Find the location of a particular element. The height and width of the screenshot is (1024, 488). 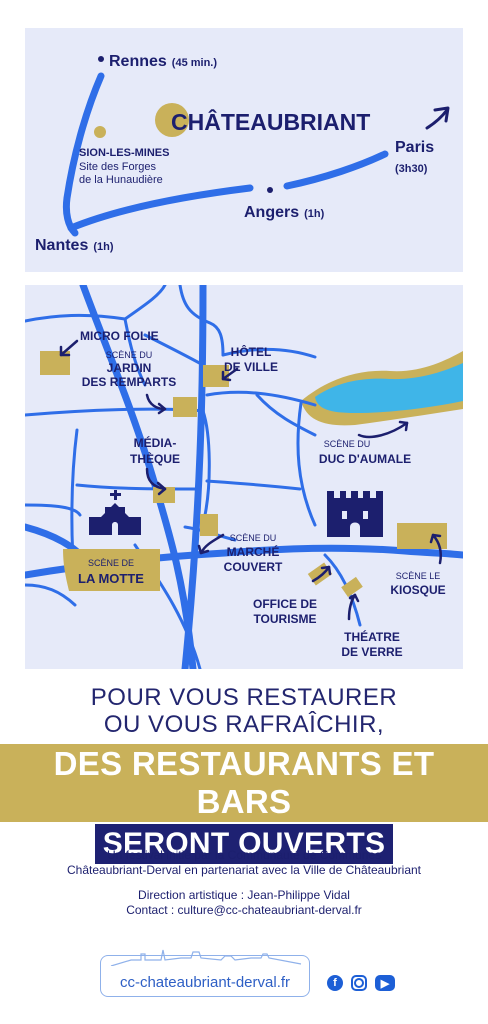

marche-venue is located at coordinates (209, 525).